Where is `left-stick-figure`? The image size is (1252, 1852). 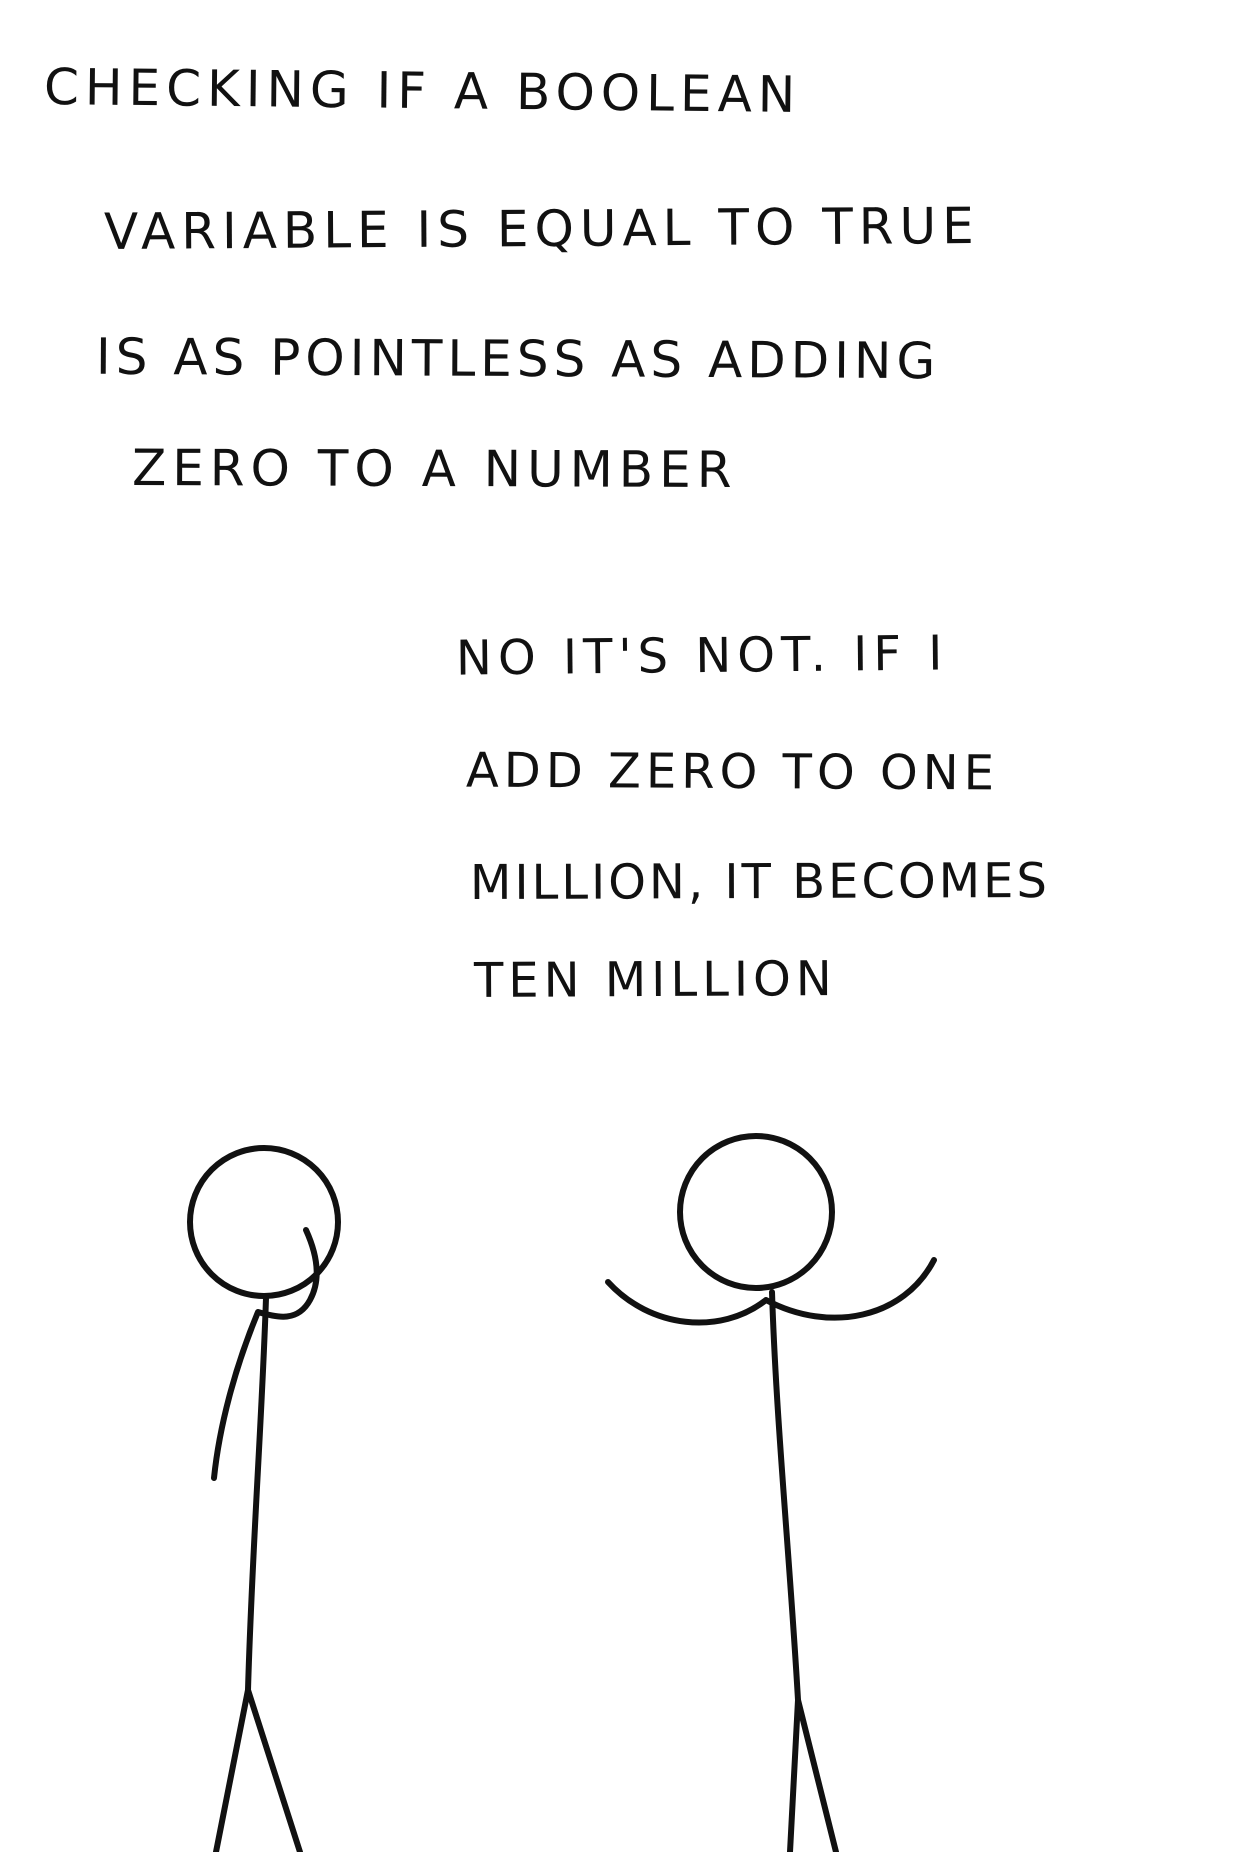
left-stick-figure is located at coordinates (264, 1498).